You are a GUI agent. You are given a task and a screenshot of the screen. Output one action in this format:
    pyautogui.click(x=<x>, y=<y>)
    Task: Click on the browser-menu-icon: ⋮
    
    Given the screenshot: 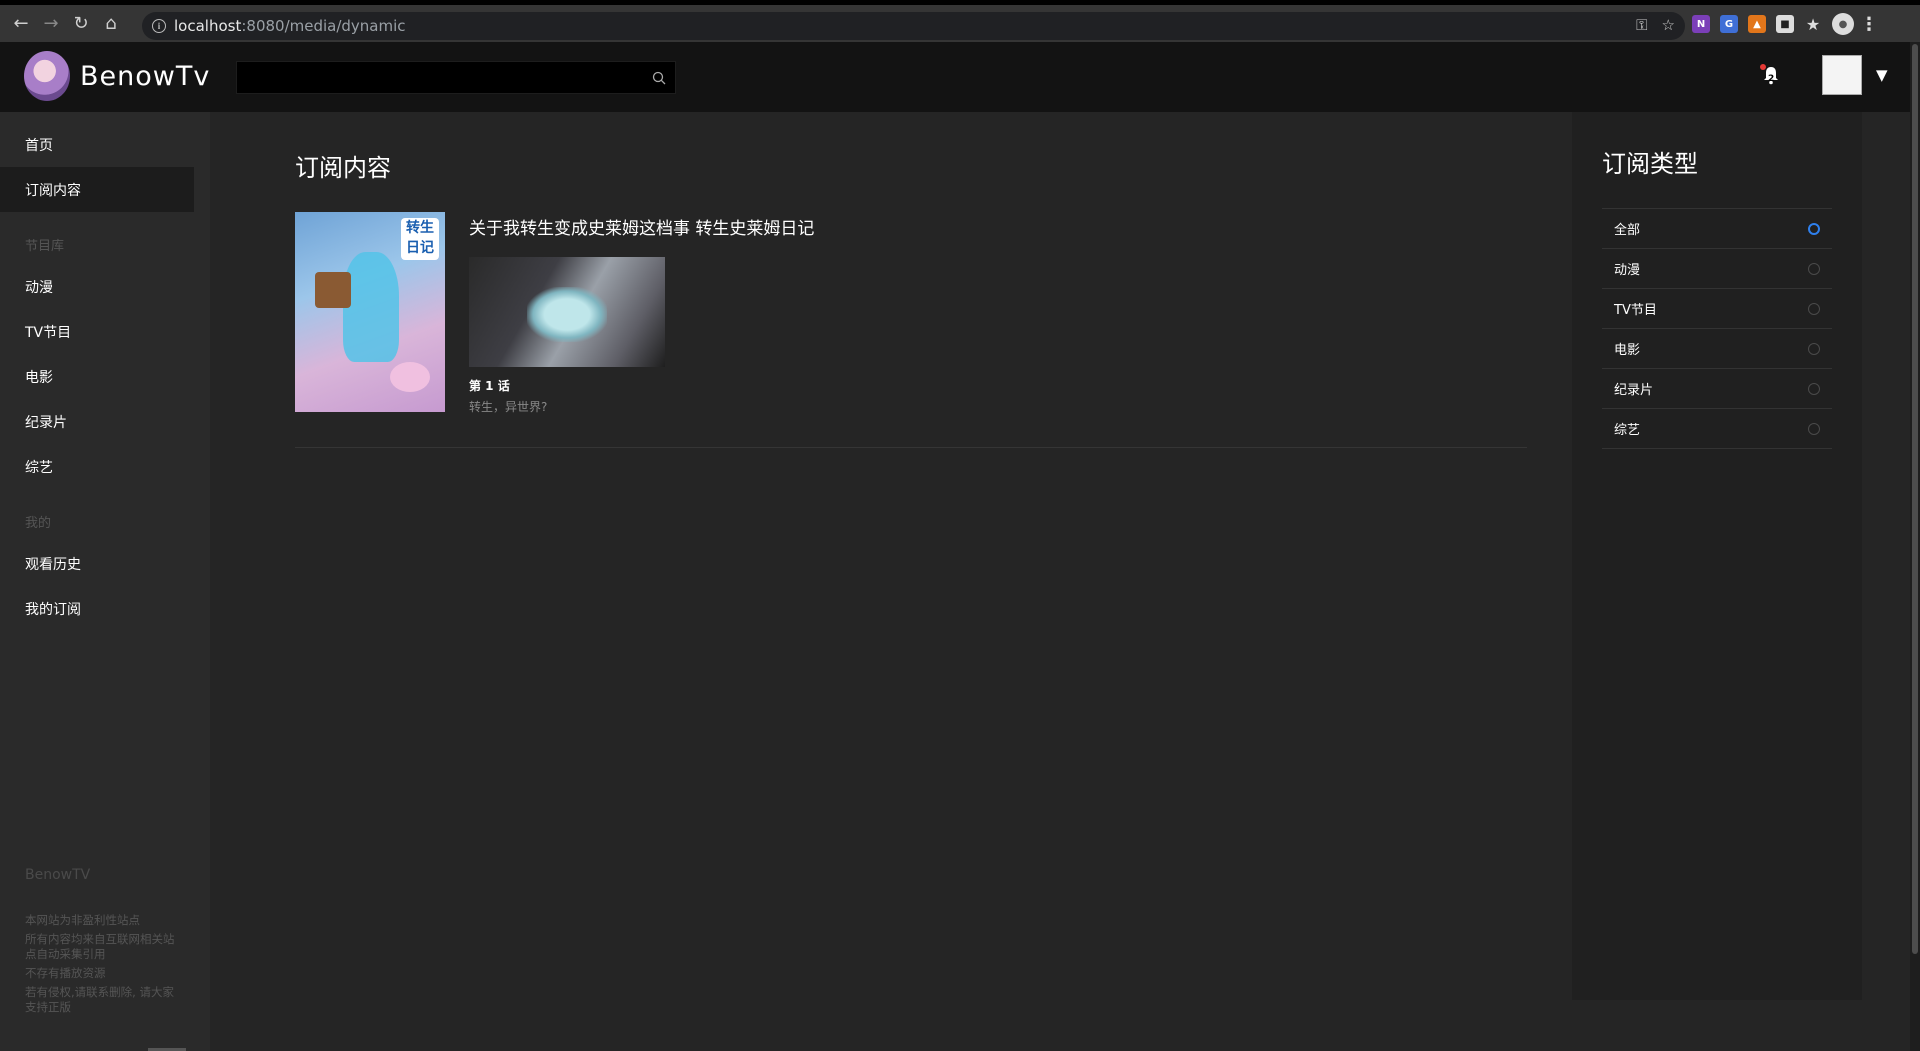 What is the action you would take?
    pyautogui.click(x=1869, y=24)
    